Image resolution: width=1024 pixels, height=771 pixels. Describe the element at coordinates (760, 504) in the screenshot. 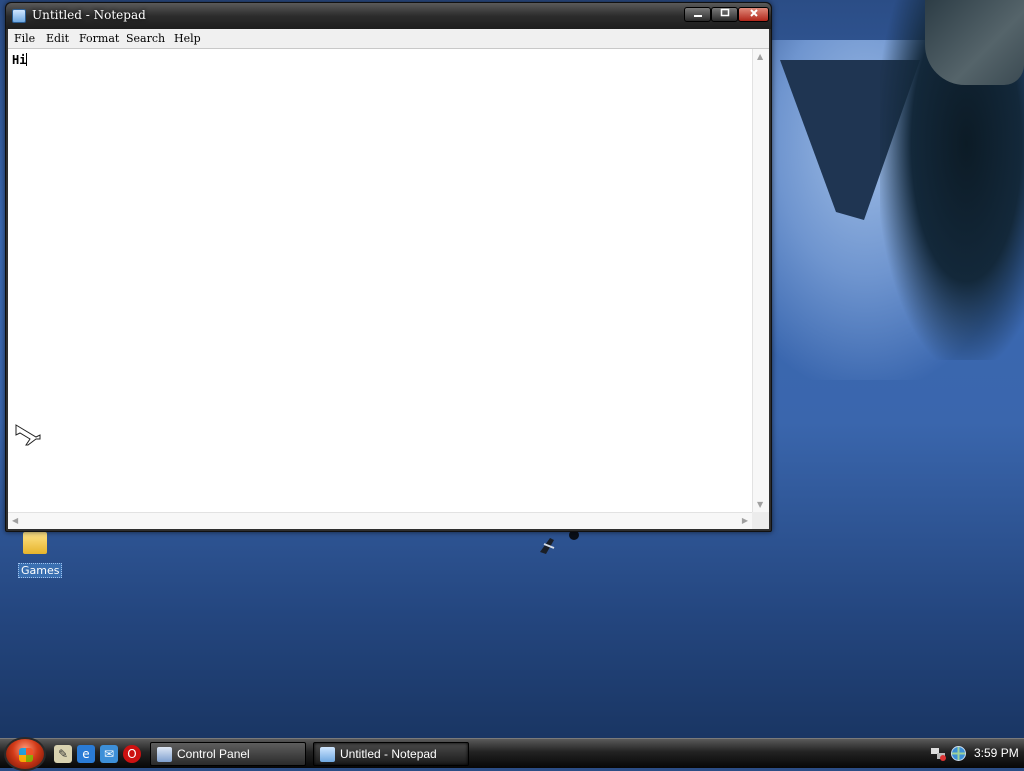

I see `scroll-down-icon: ▼` at that location.